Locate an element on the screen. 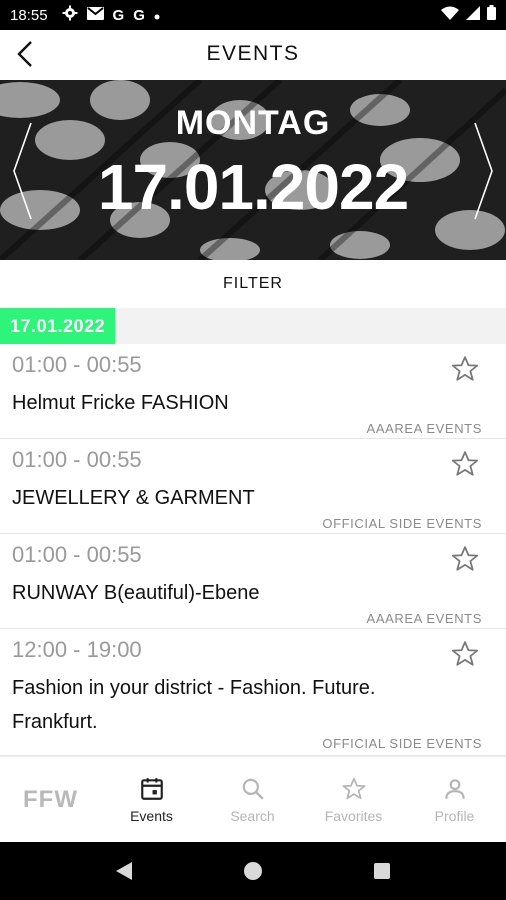 Image resolution: width=506 pixels, height=900 pixels. event-title: JEWELLERY & GARMENT is located at coordinates (133, 498).